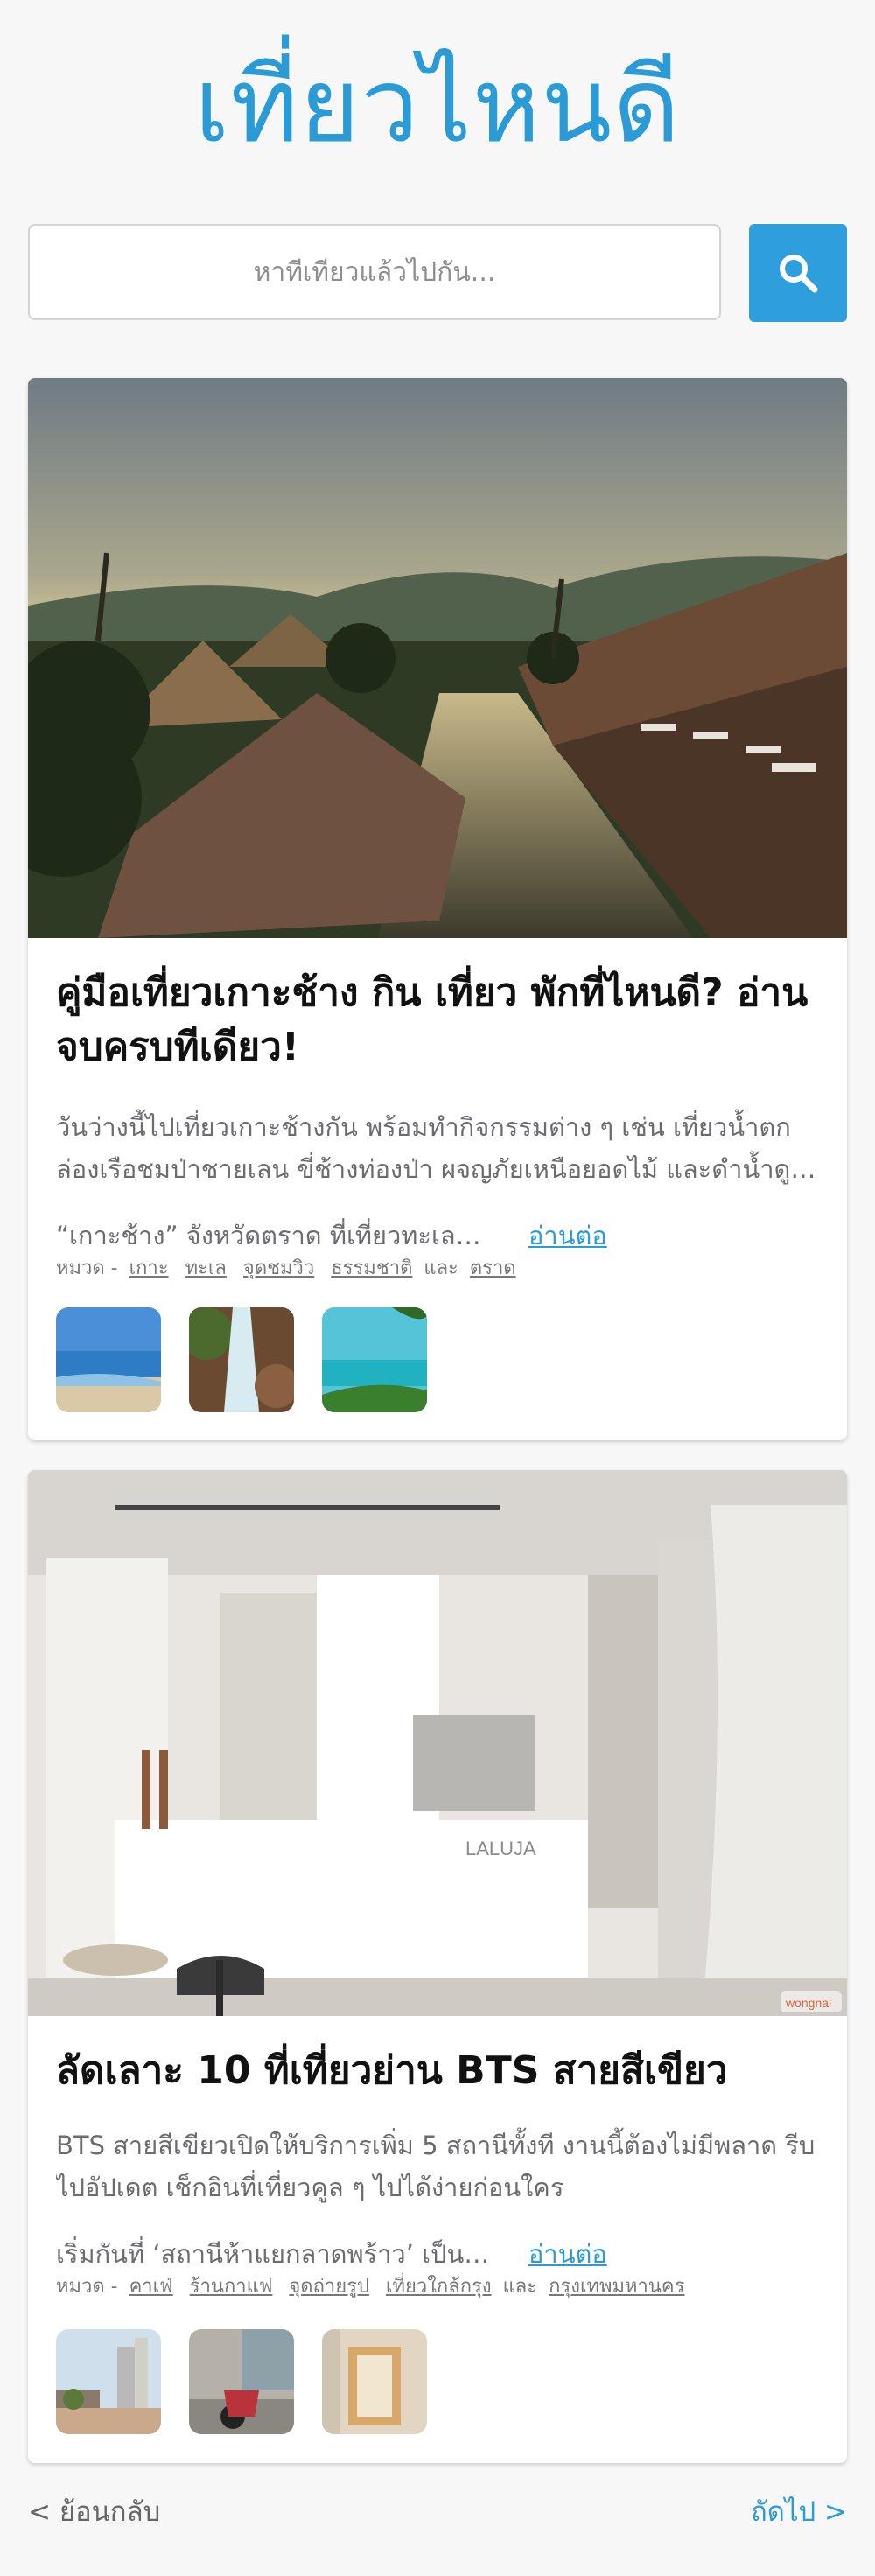 The width and height of the screenshot is (875, 2576). I want to click on search-icon, so click(799, 274).